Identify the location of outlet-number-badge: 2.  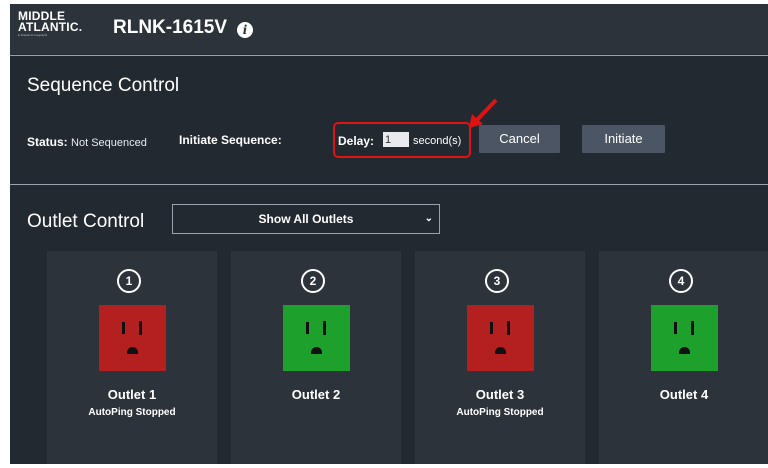
(313, 281).